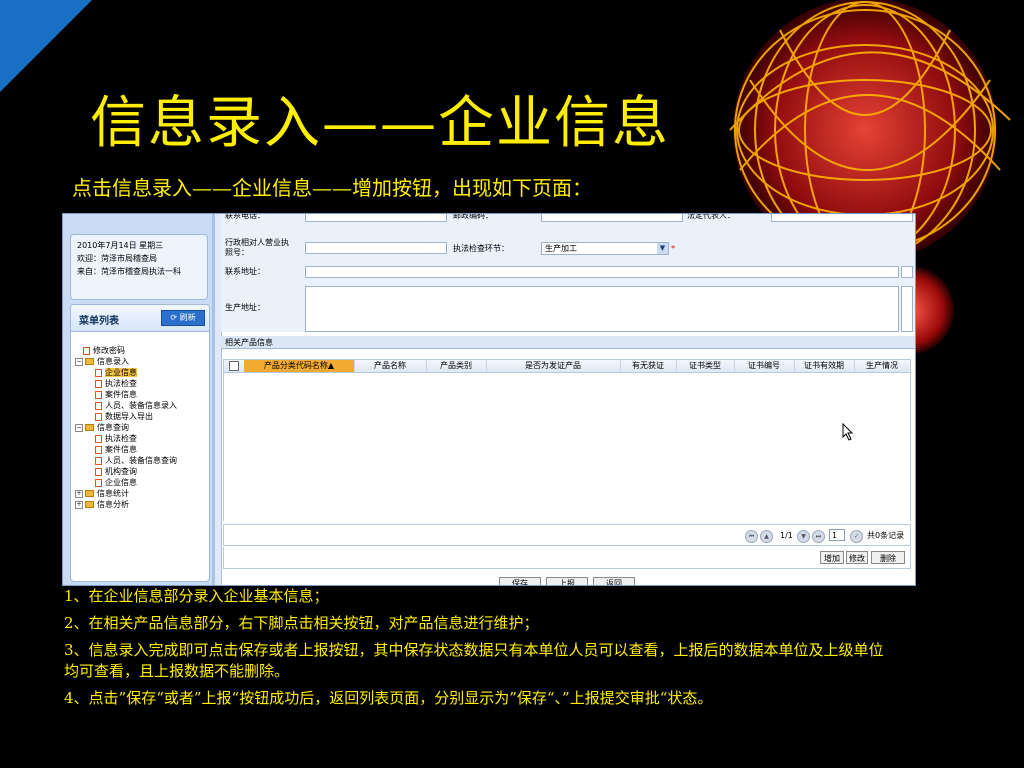 This screenshot has height=768, width=1024. I want to click on col-production-status: 生产情况, so click(882, 366).